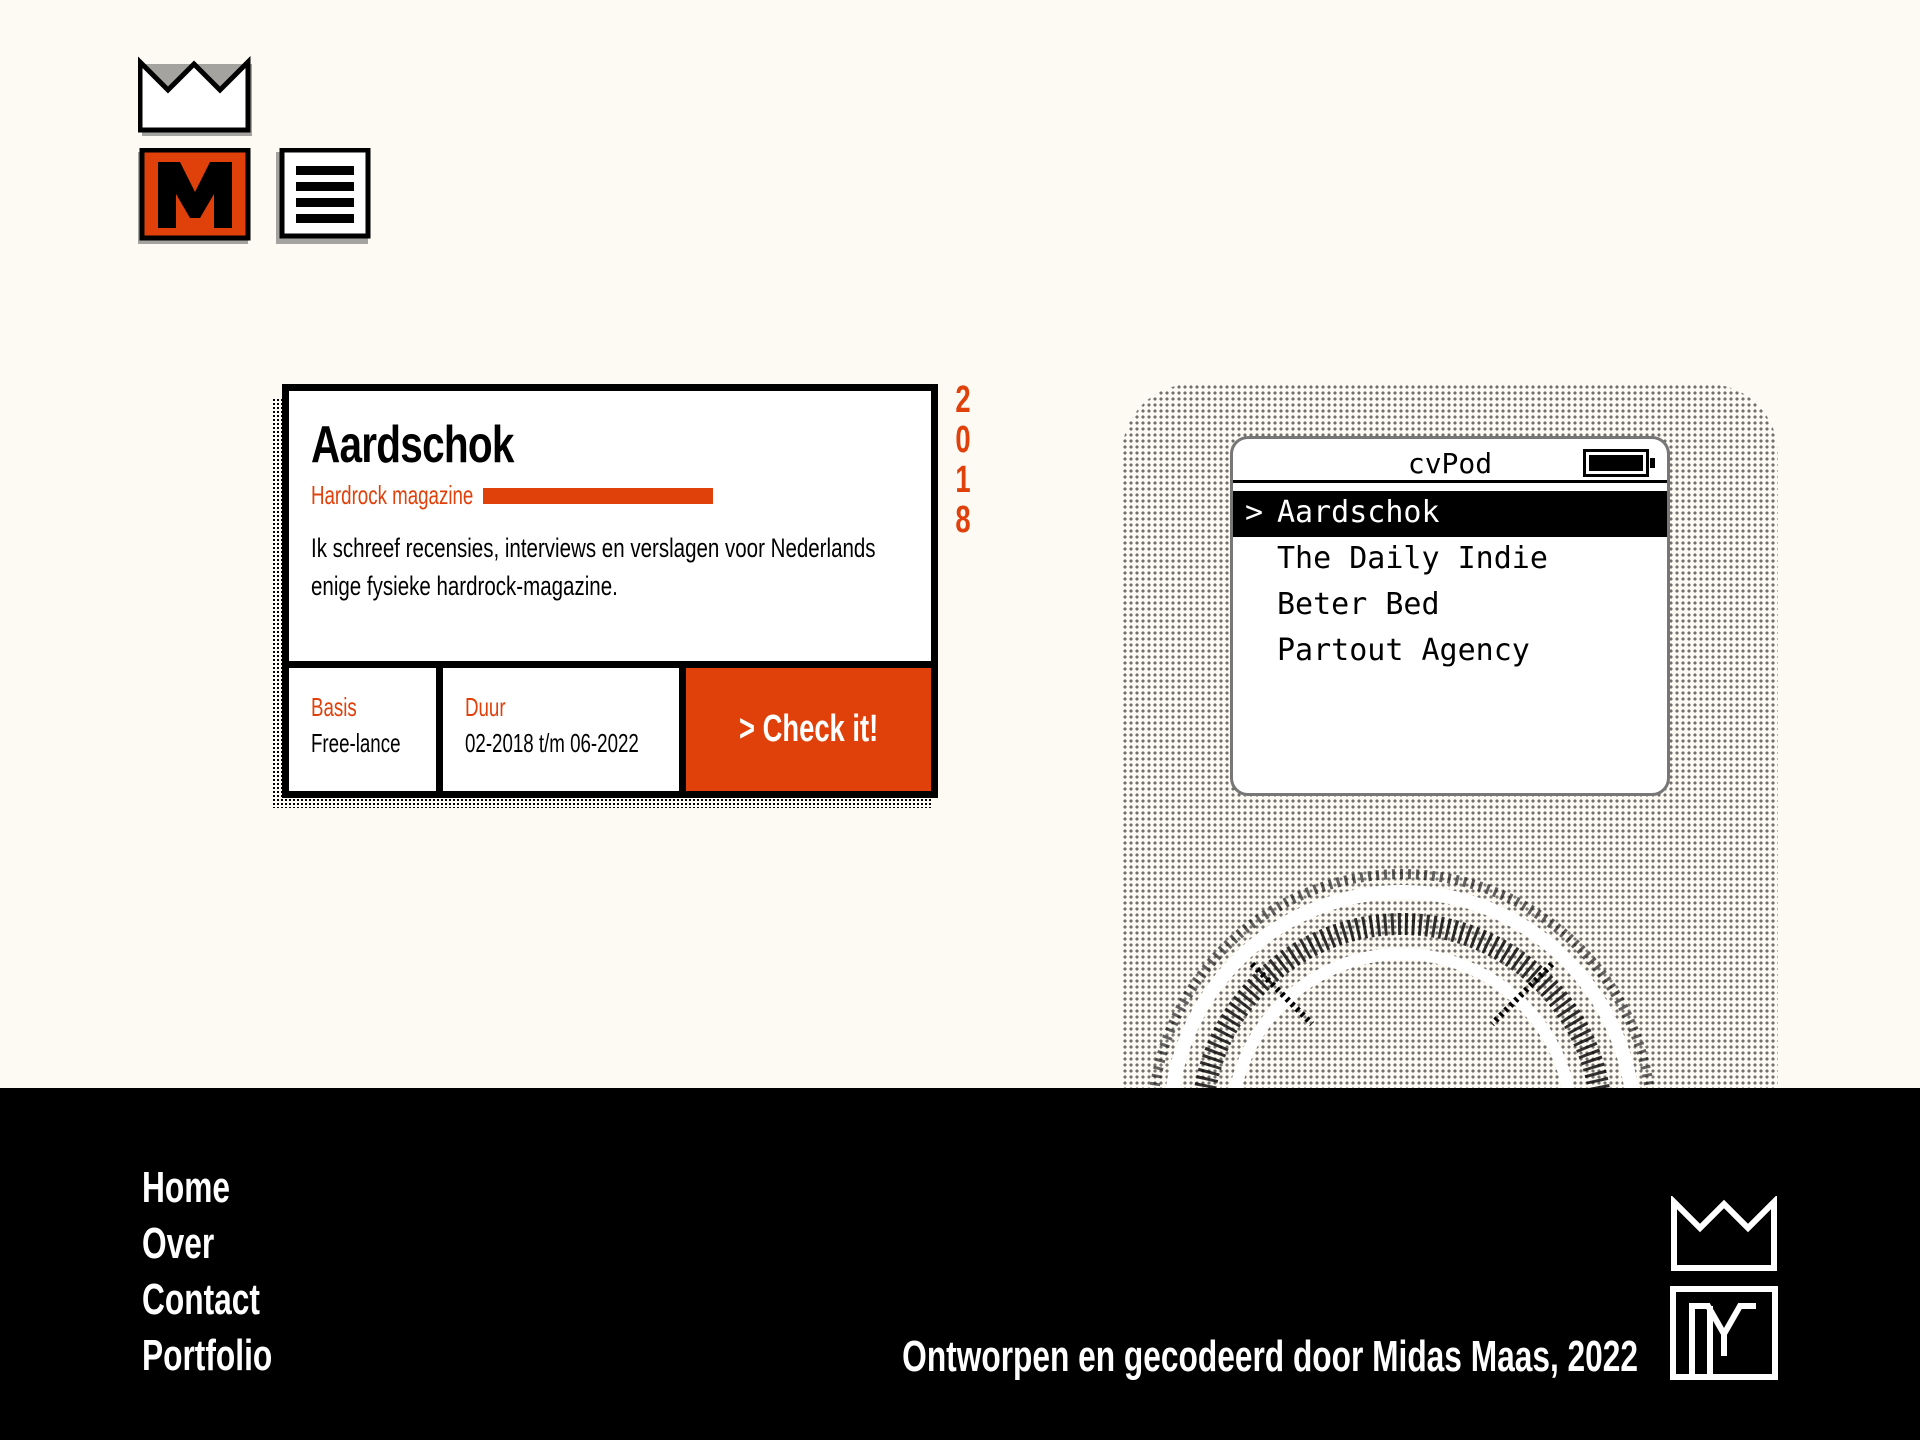 The height and width of the screenshot is (1440, 1920). I want to click on cvpod-menu-item-beter-bed: Beter Bed, so click(1450, 606).